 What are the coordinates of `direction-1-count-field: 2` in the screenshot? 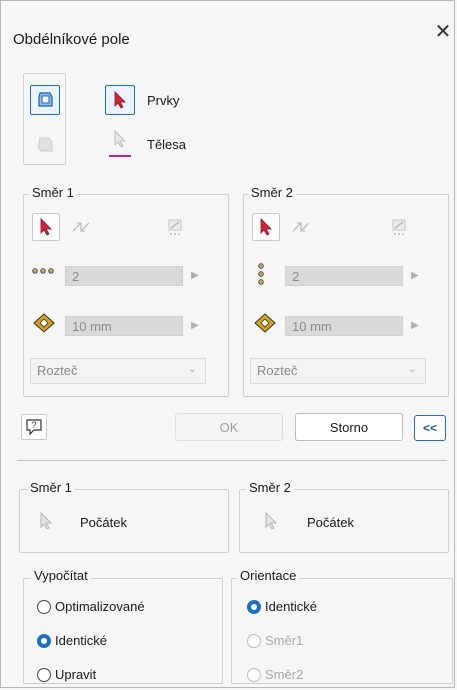 It's located at (124, 276).